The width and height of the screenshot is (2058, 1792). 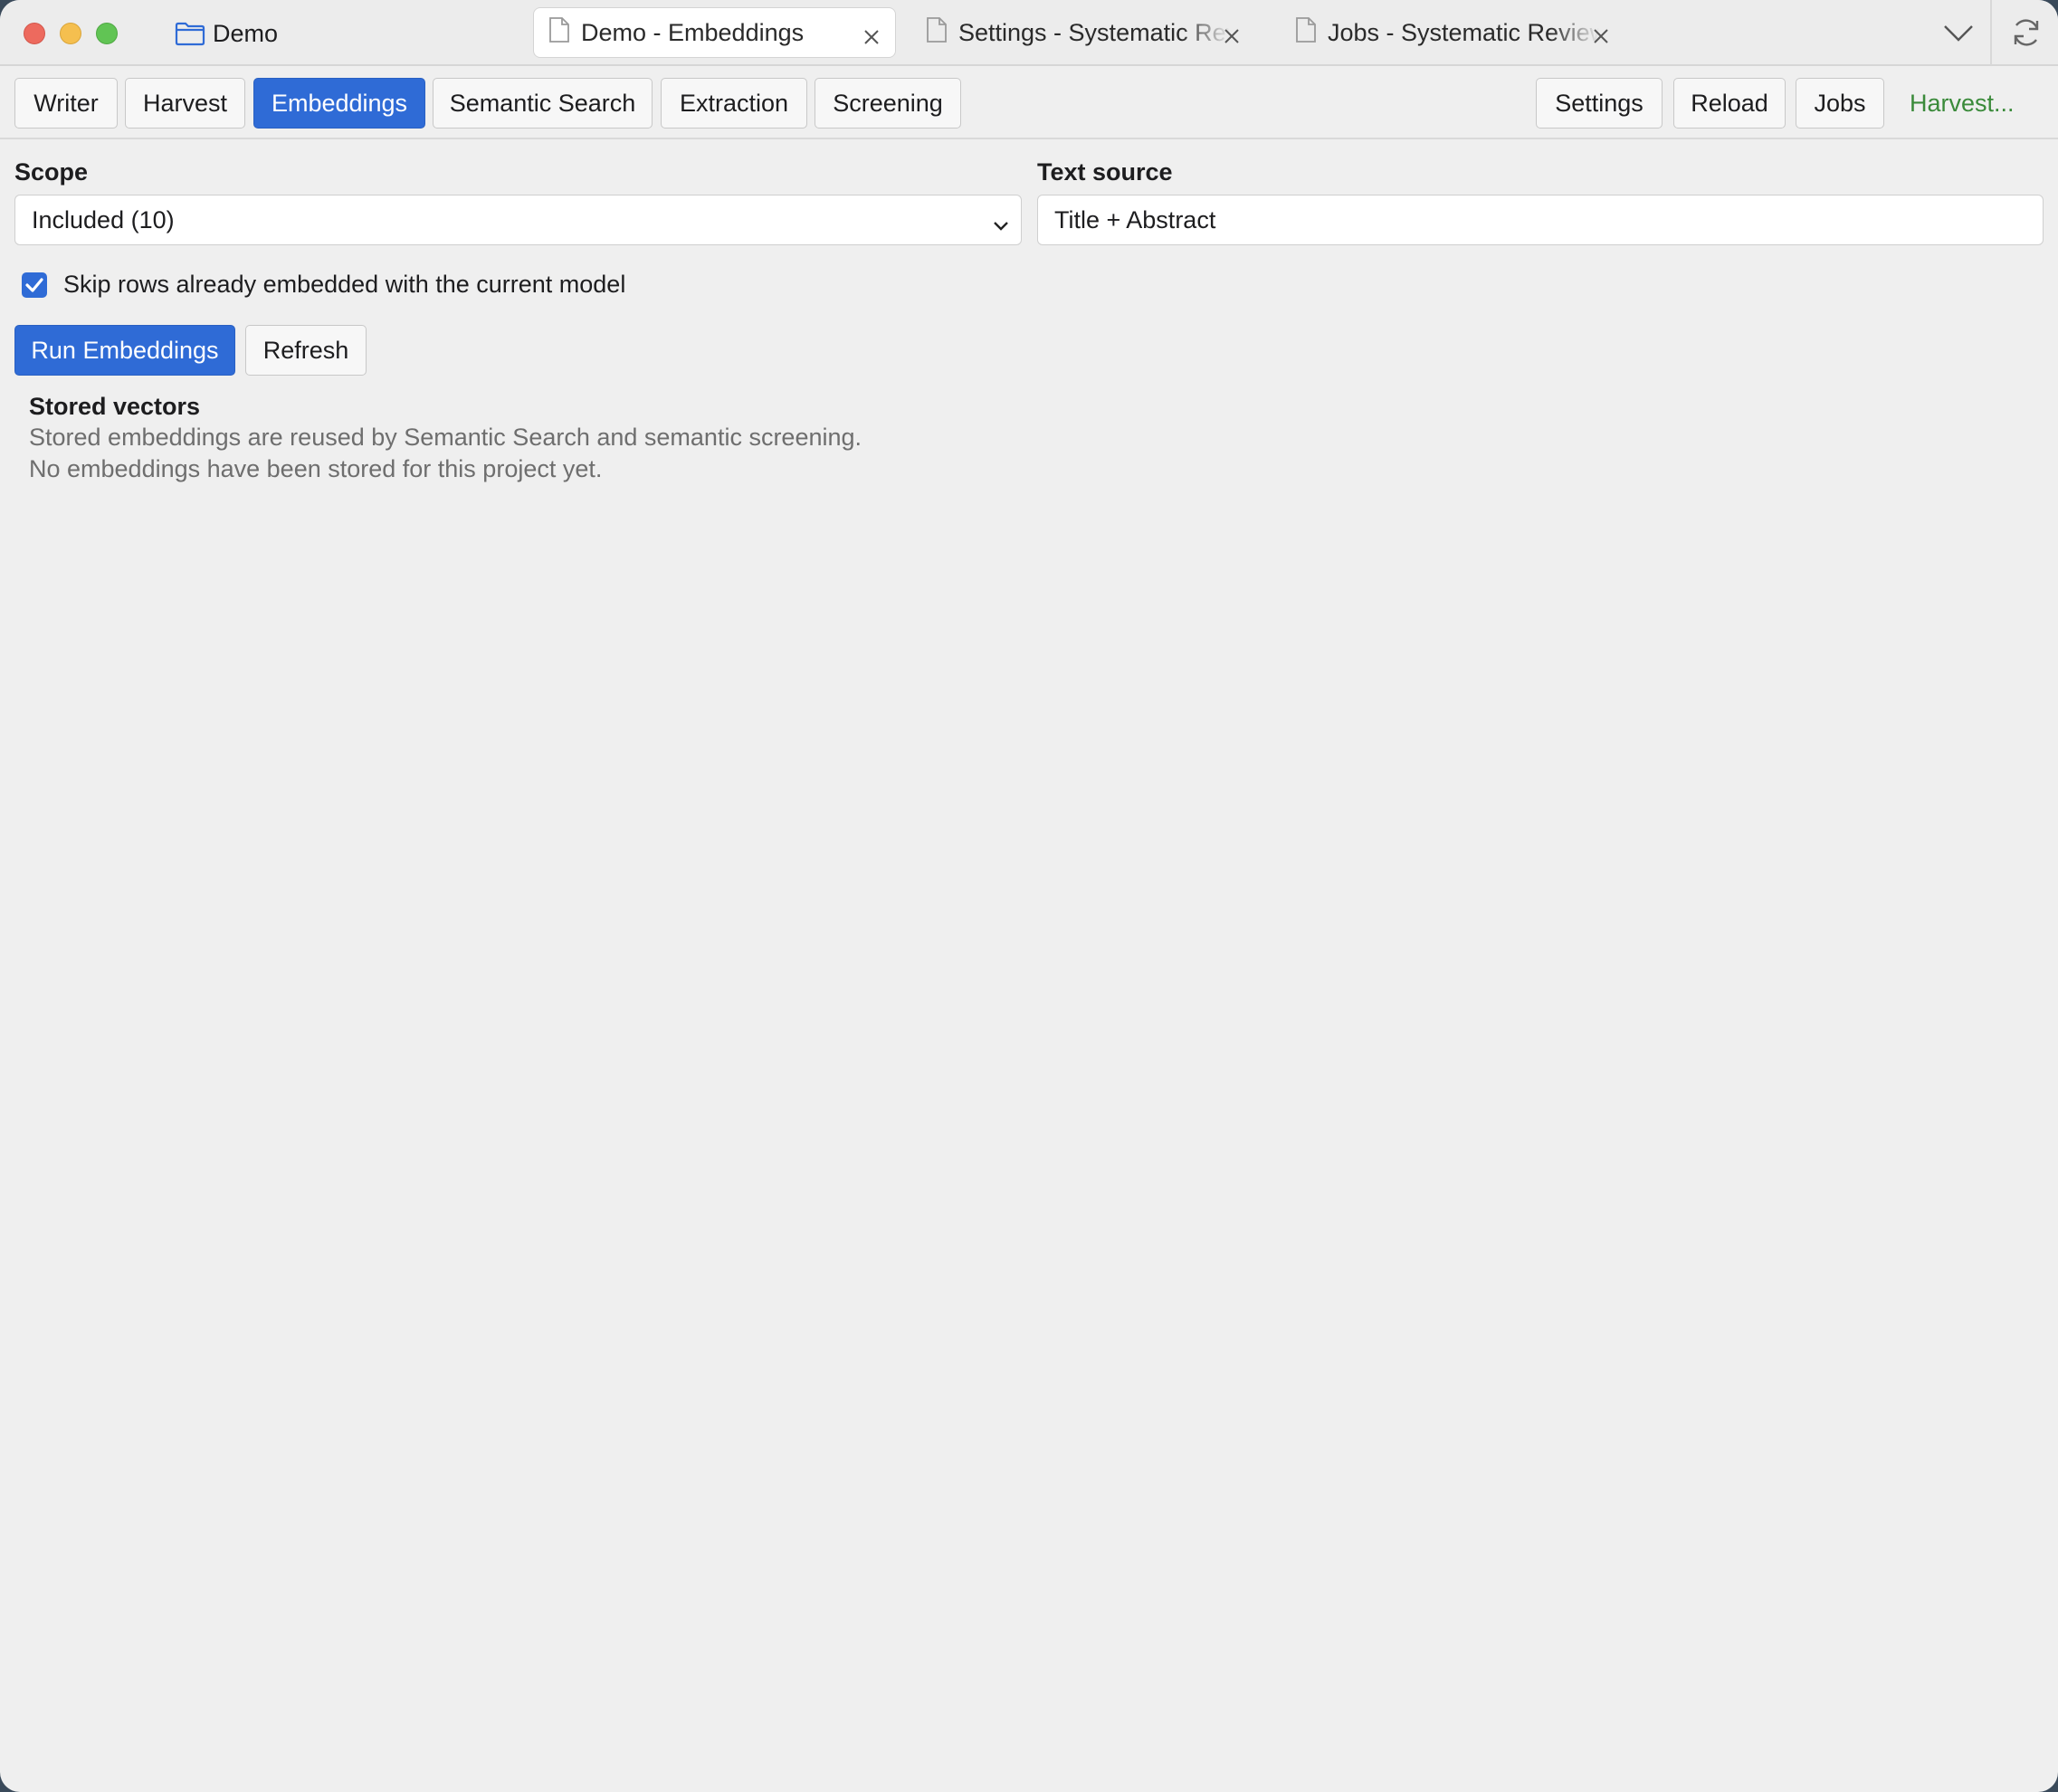 I want to click on folder-icon, so click(x=190, y=33).